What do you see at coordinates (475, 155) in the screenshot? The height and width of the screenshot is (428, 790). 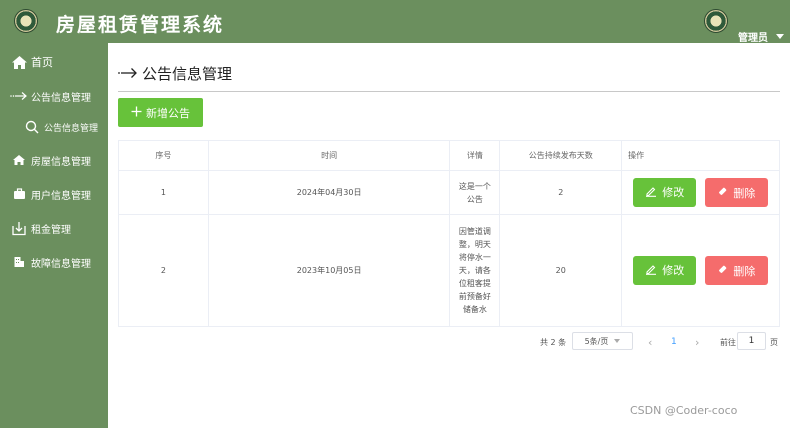 I see `column-header-detail: 详情` at bounding box center [475, 155].